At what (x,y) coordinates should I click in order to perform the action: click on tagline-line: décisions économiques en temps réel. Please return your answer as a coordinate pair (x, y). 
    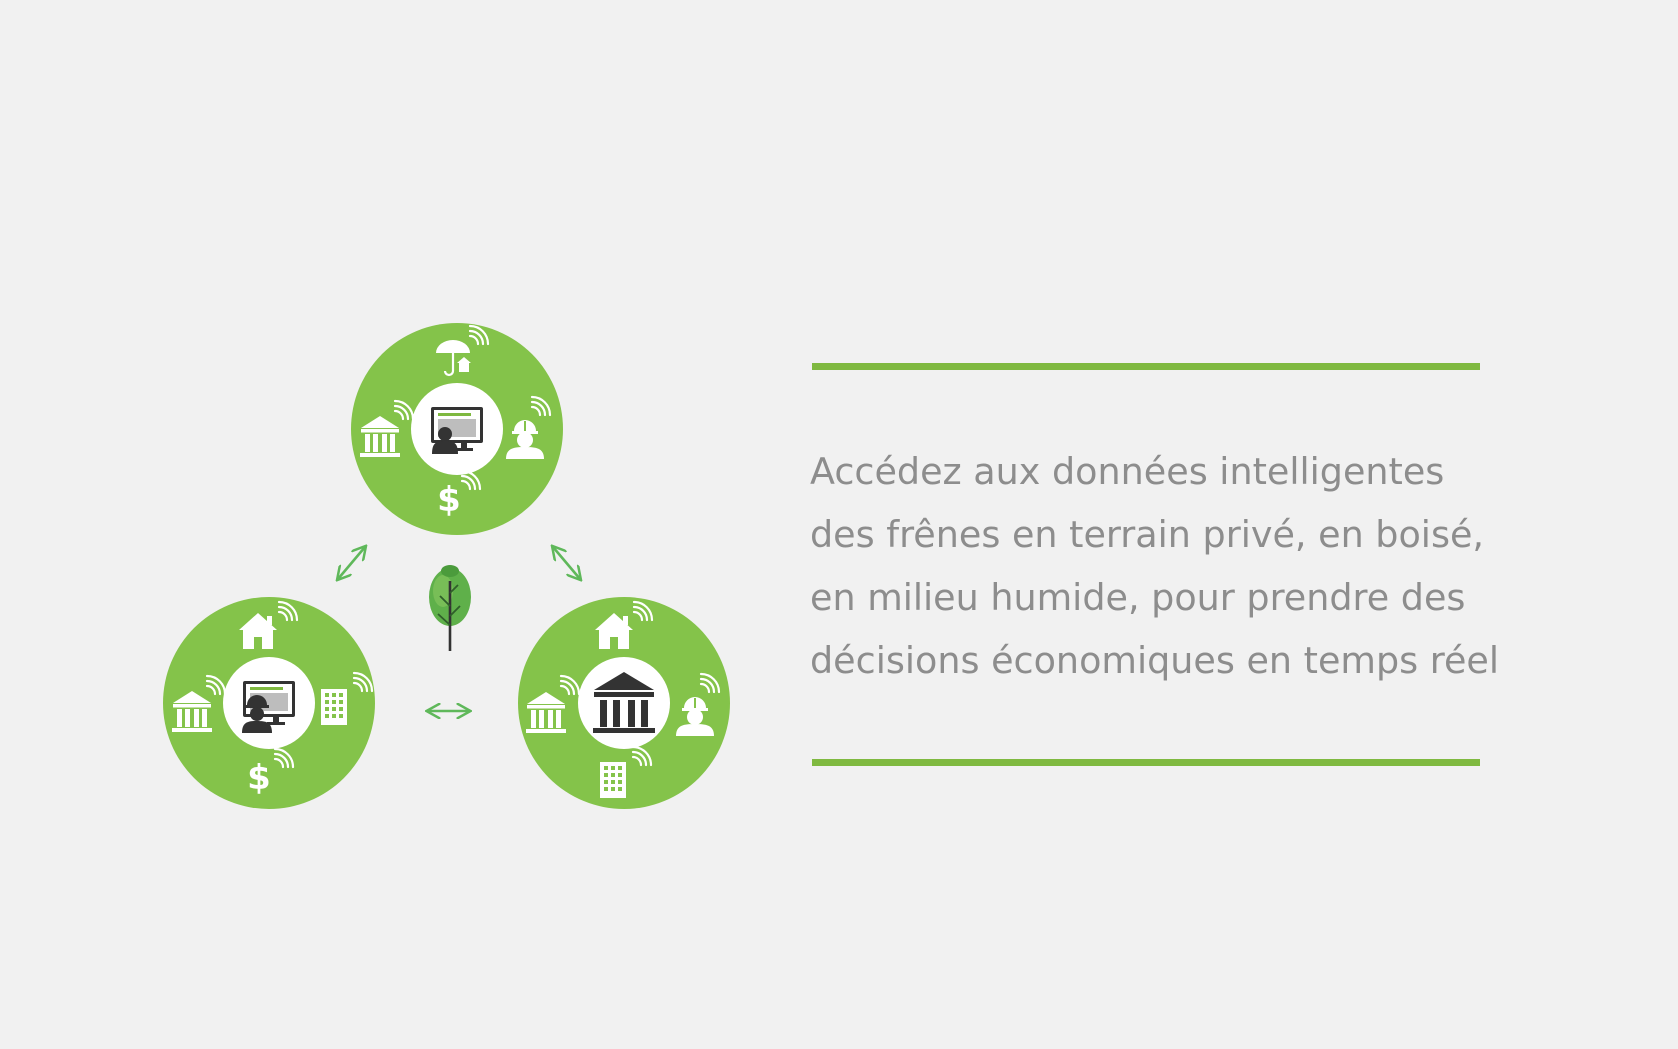
    Looking at the image, I should click on (1155, 660).